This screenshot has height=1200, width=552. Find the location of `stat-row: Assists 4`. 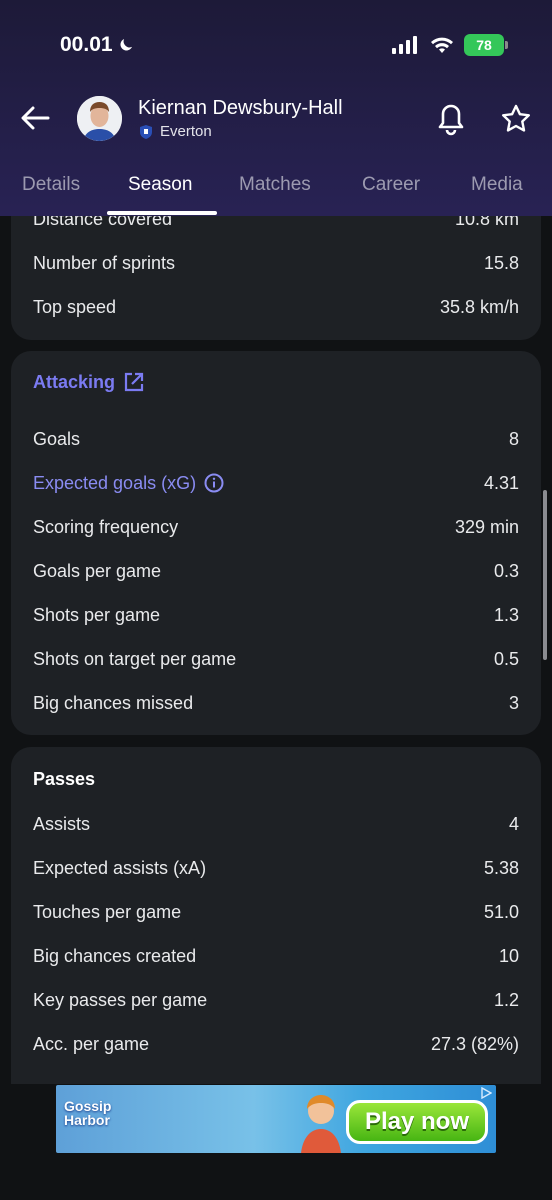

stat-row: Assists 4 is located at coordinates (276, 824).